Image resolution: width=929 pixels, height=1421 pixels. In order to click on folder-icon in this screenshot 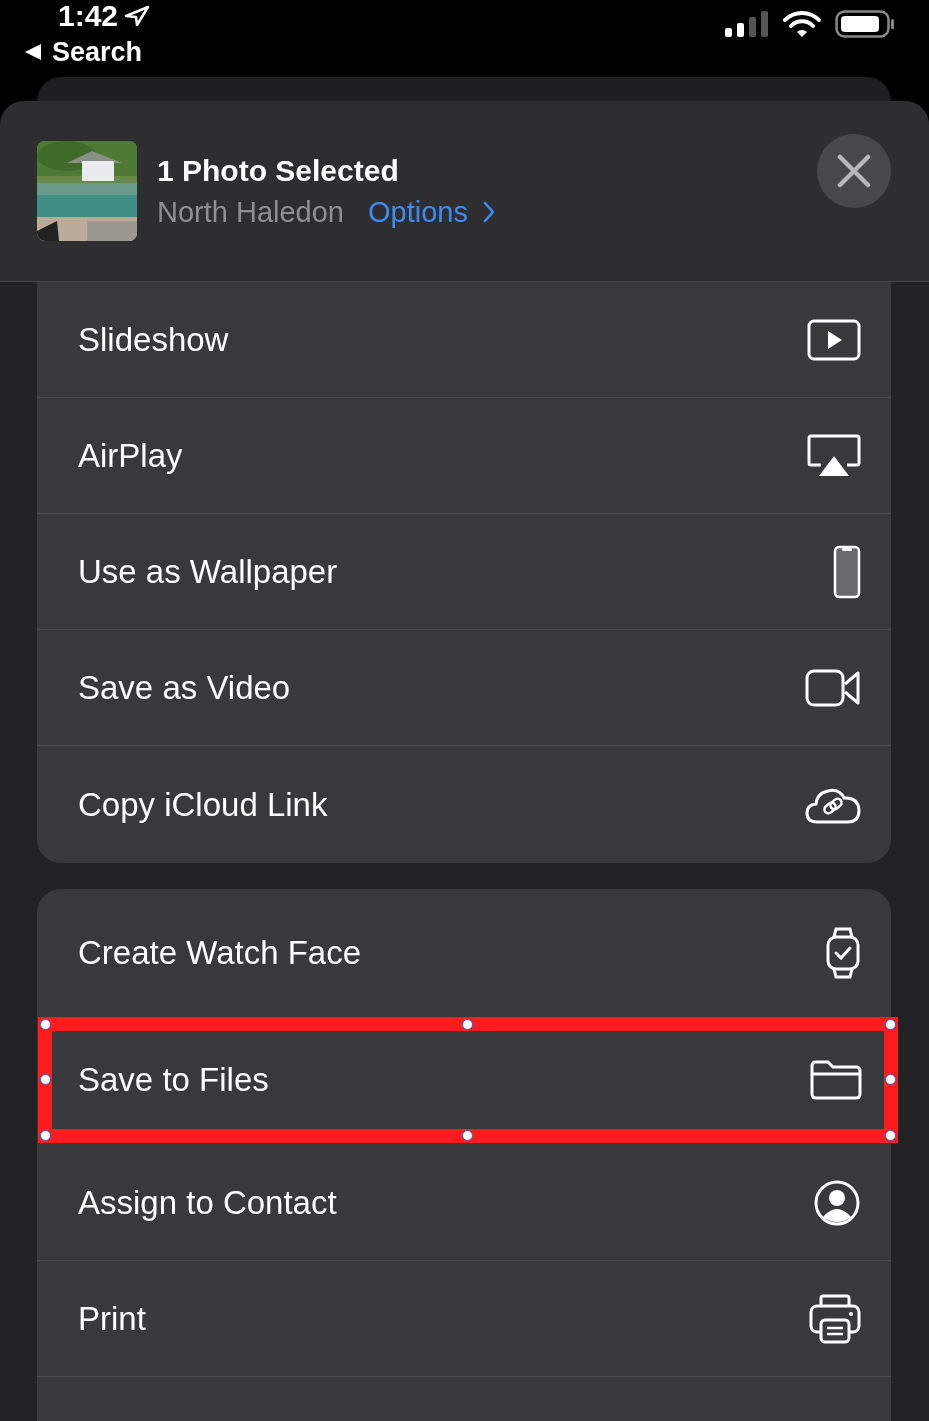, I will do `click(836, 1080)`.